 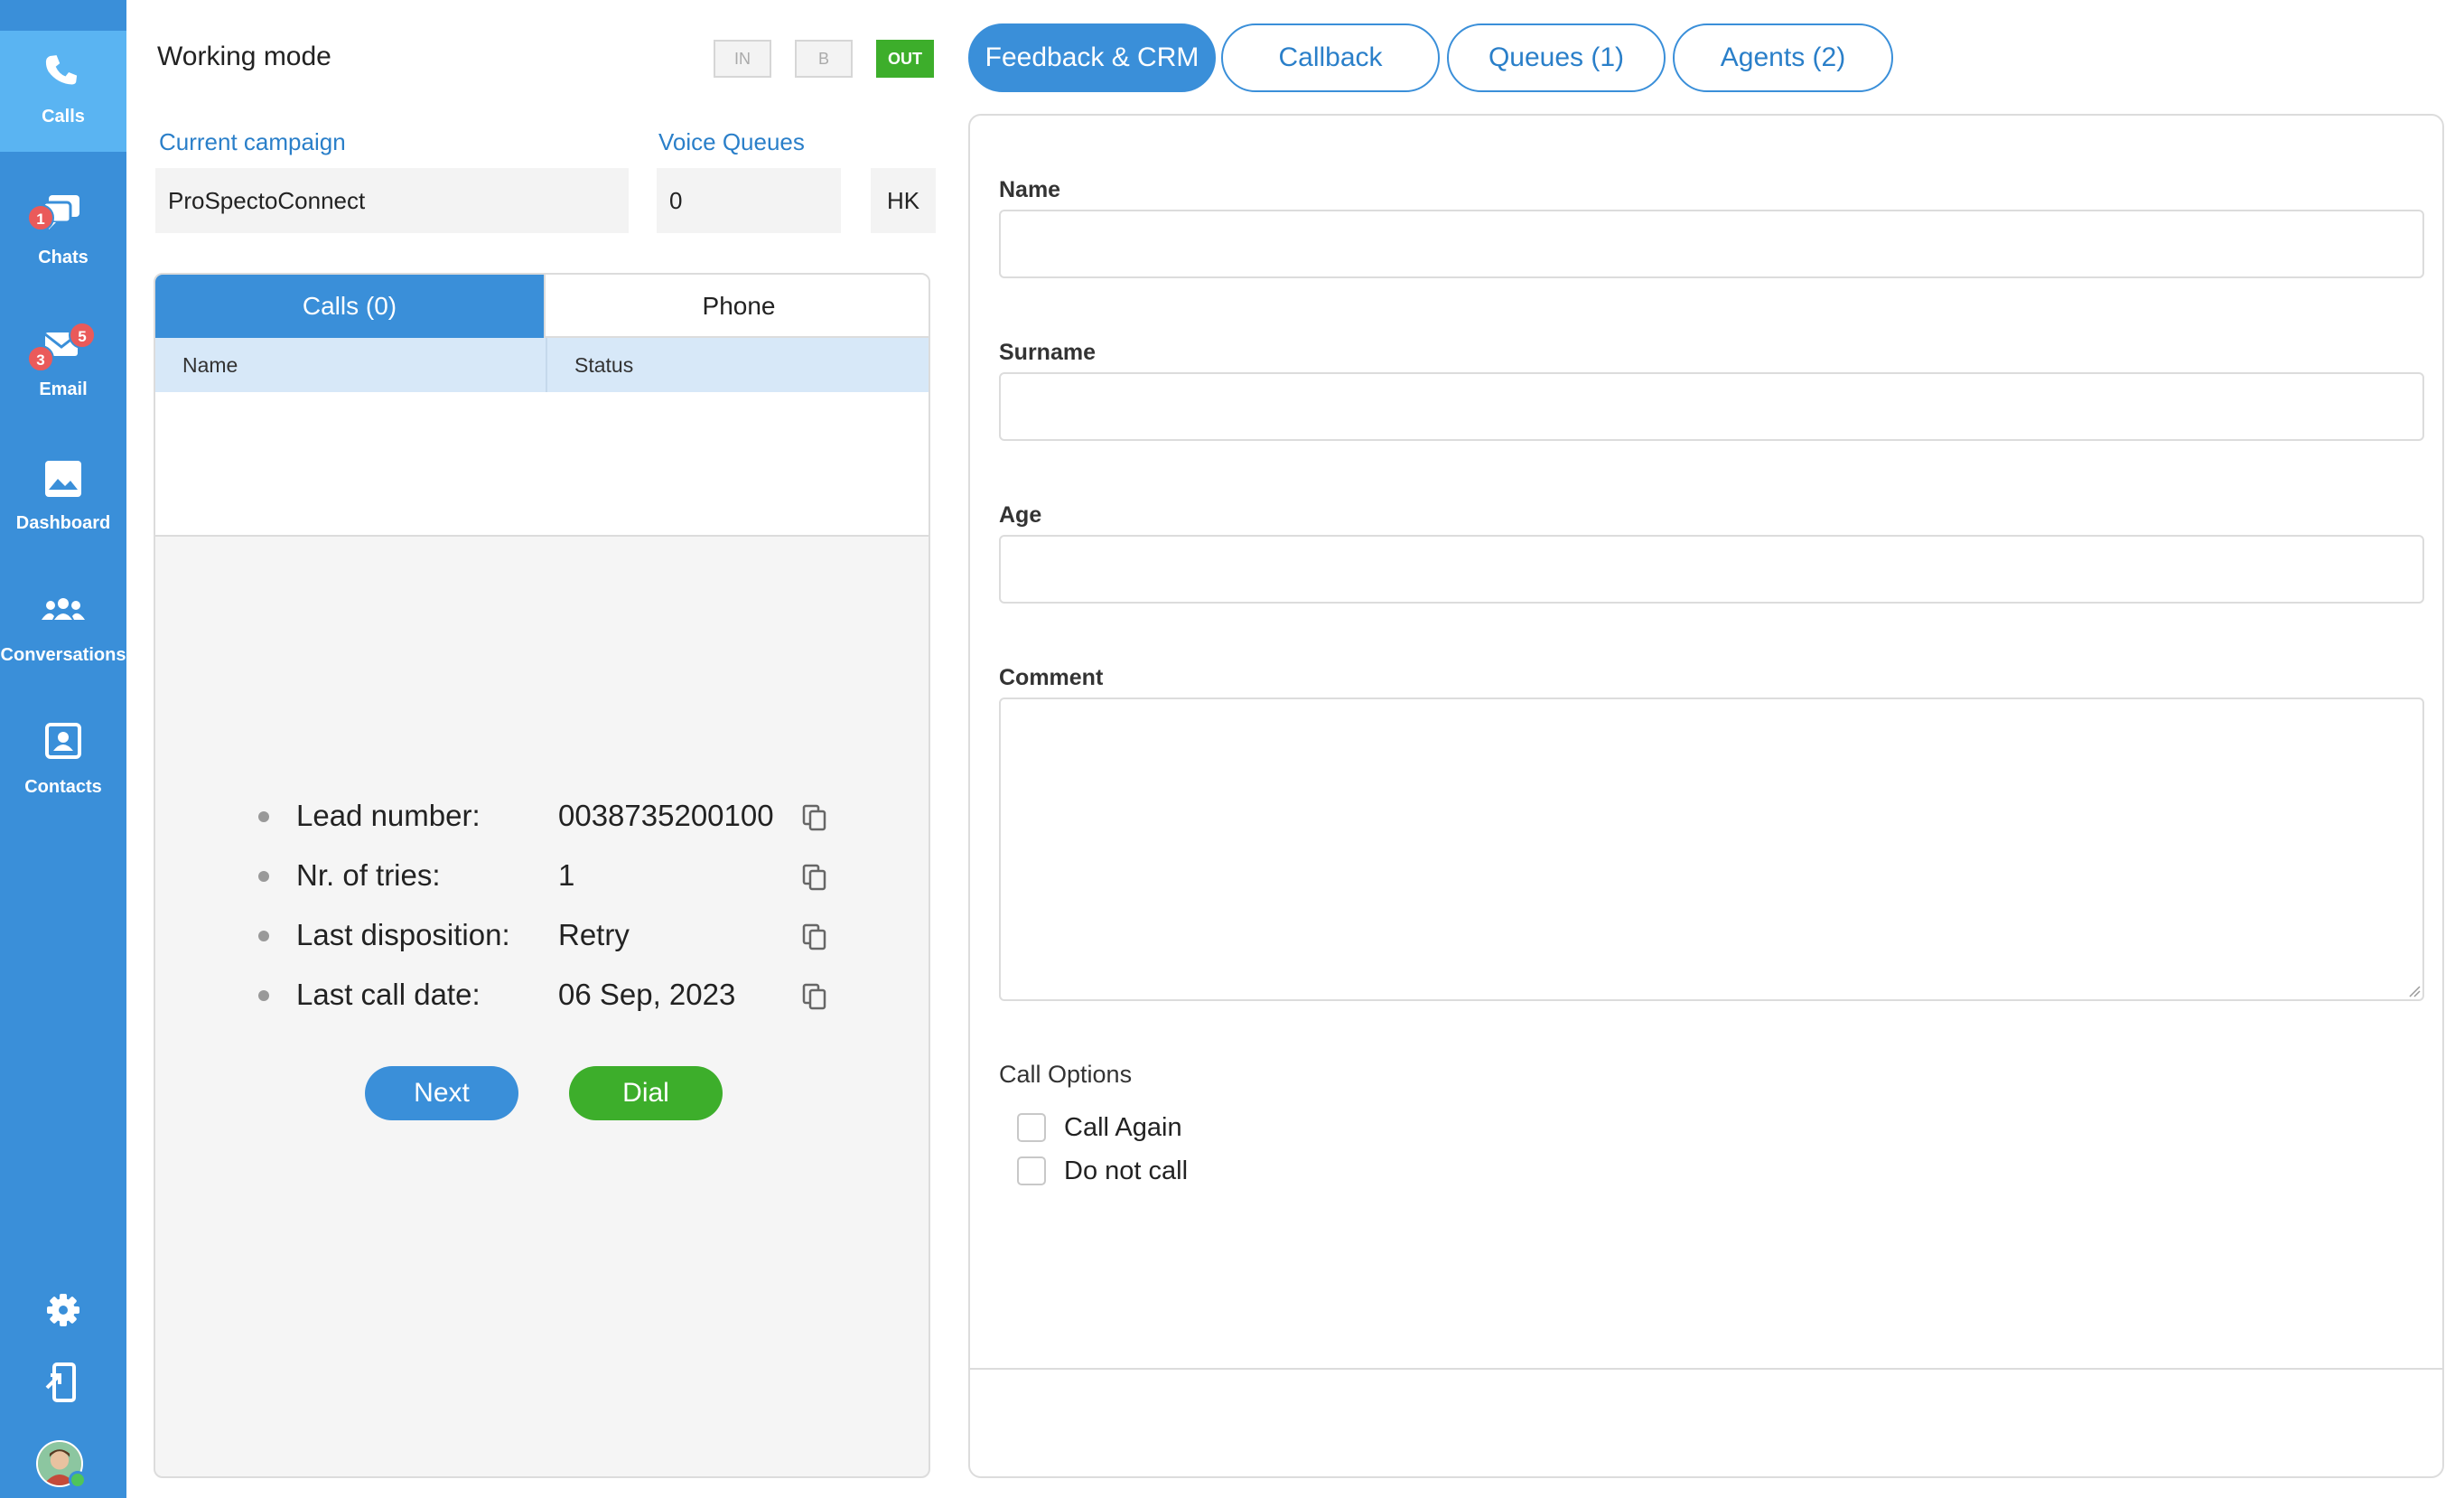 I want to click on do-not-call-checkbox, so click(x=1031, y=1170).